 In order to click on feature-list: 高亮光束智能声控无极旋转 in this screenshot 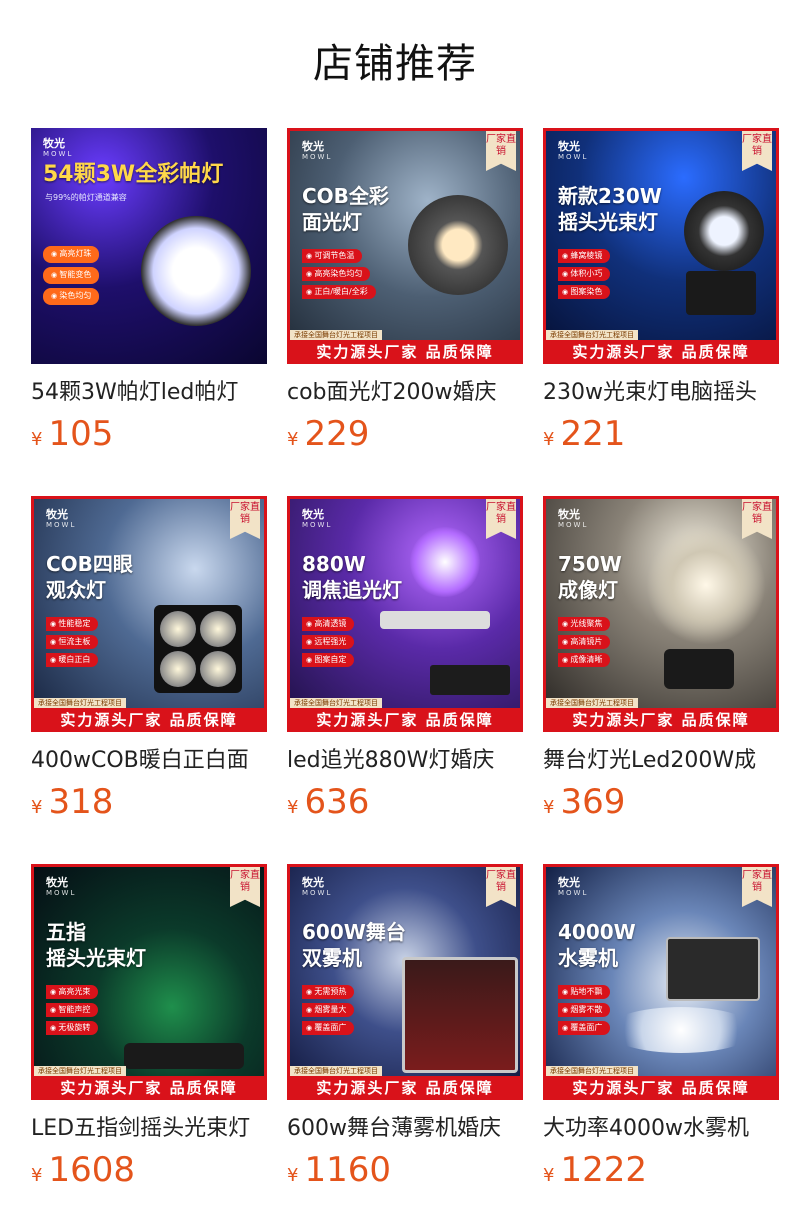, I will do `click(72, 1012)`.